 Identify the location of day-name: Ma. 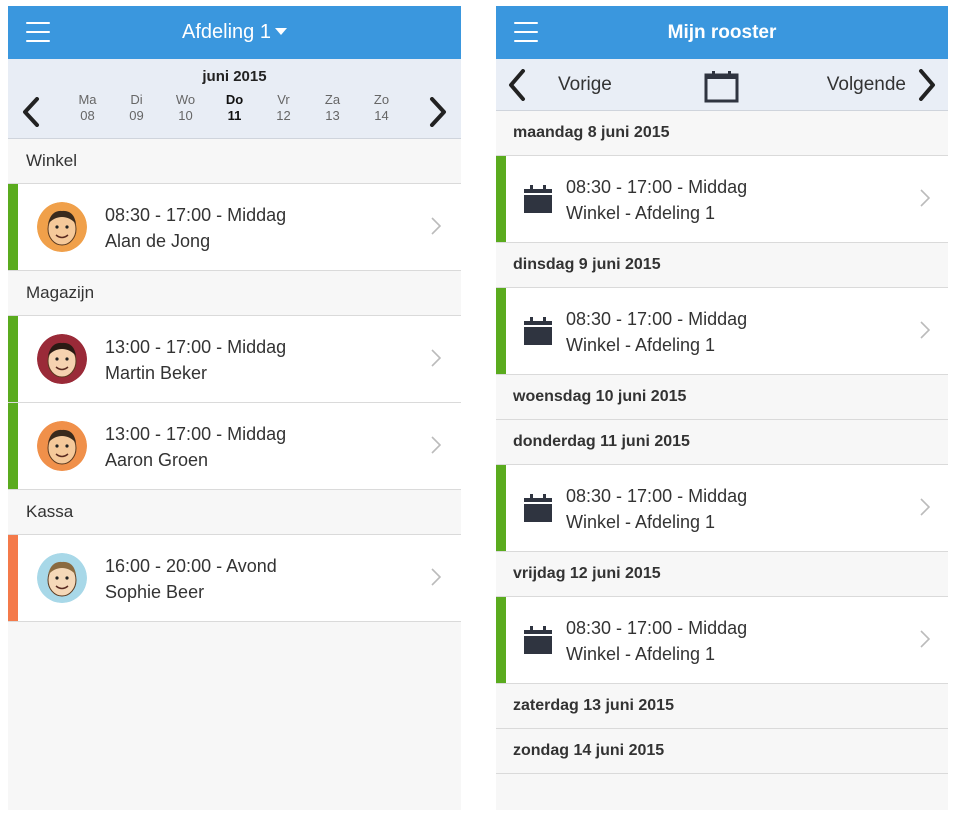
(87, 99).